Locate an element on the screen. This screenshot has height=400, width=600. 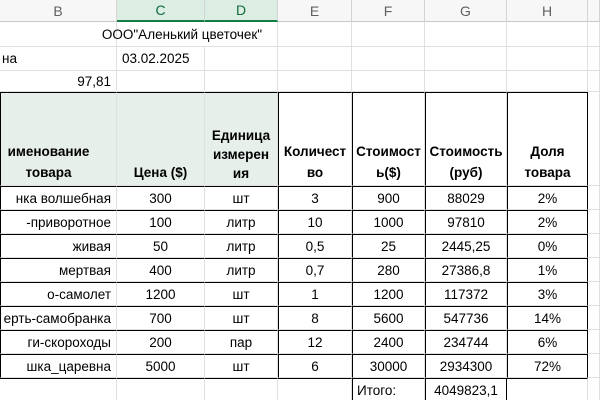
table-cell-cost-usd: 25 is located at coordinates (388, 246).